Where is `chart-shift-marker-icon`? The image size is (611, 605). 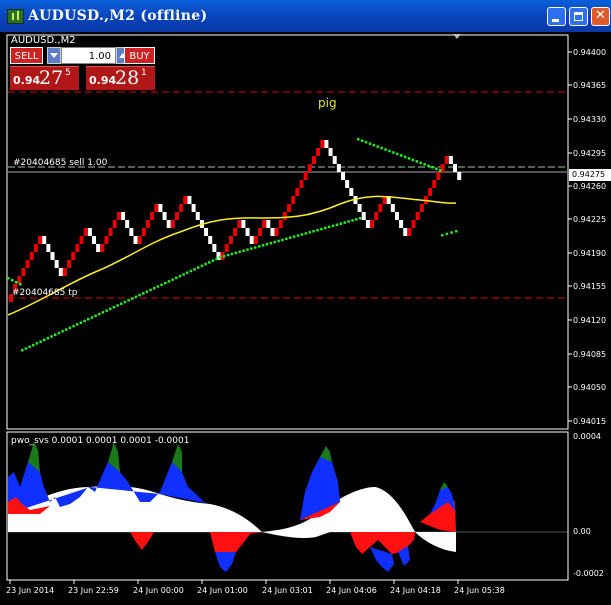 chart-shift-marker-icon is located at coordinates (457, 36).